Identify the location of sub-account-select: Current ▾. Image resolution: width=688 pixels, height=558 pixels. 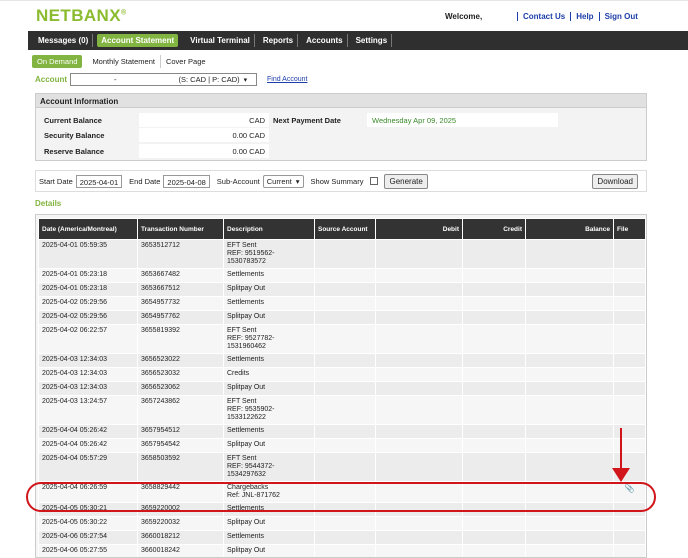
(283, 181).